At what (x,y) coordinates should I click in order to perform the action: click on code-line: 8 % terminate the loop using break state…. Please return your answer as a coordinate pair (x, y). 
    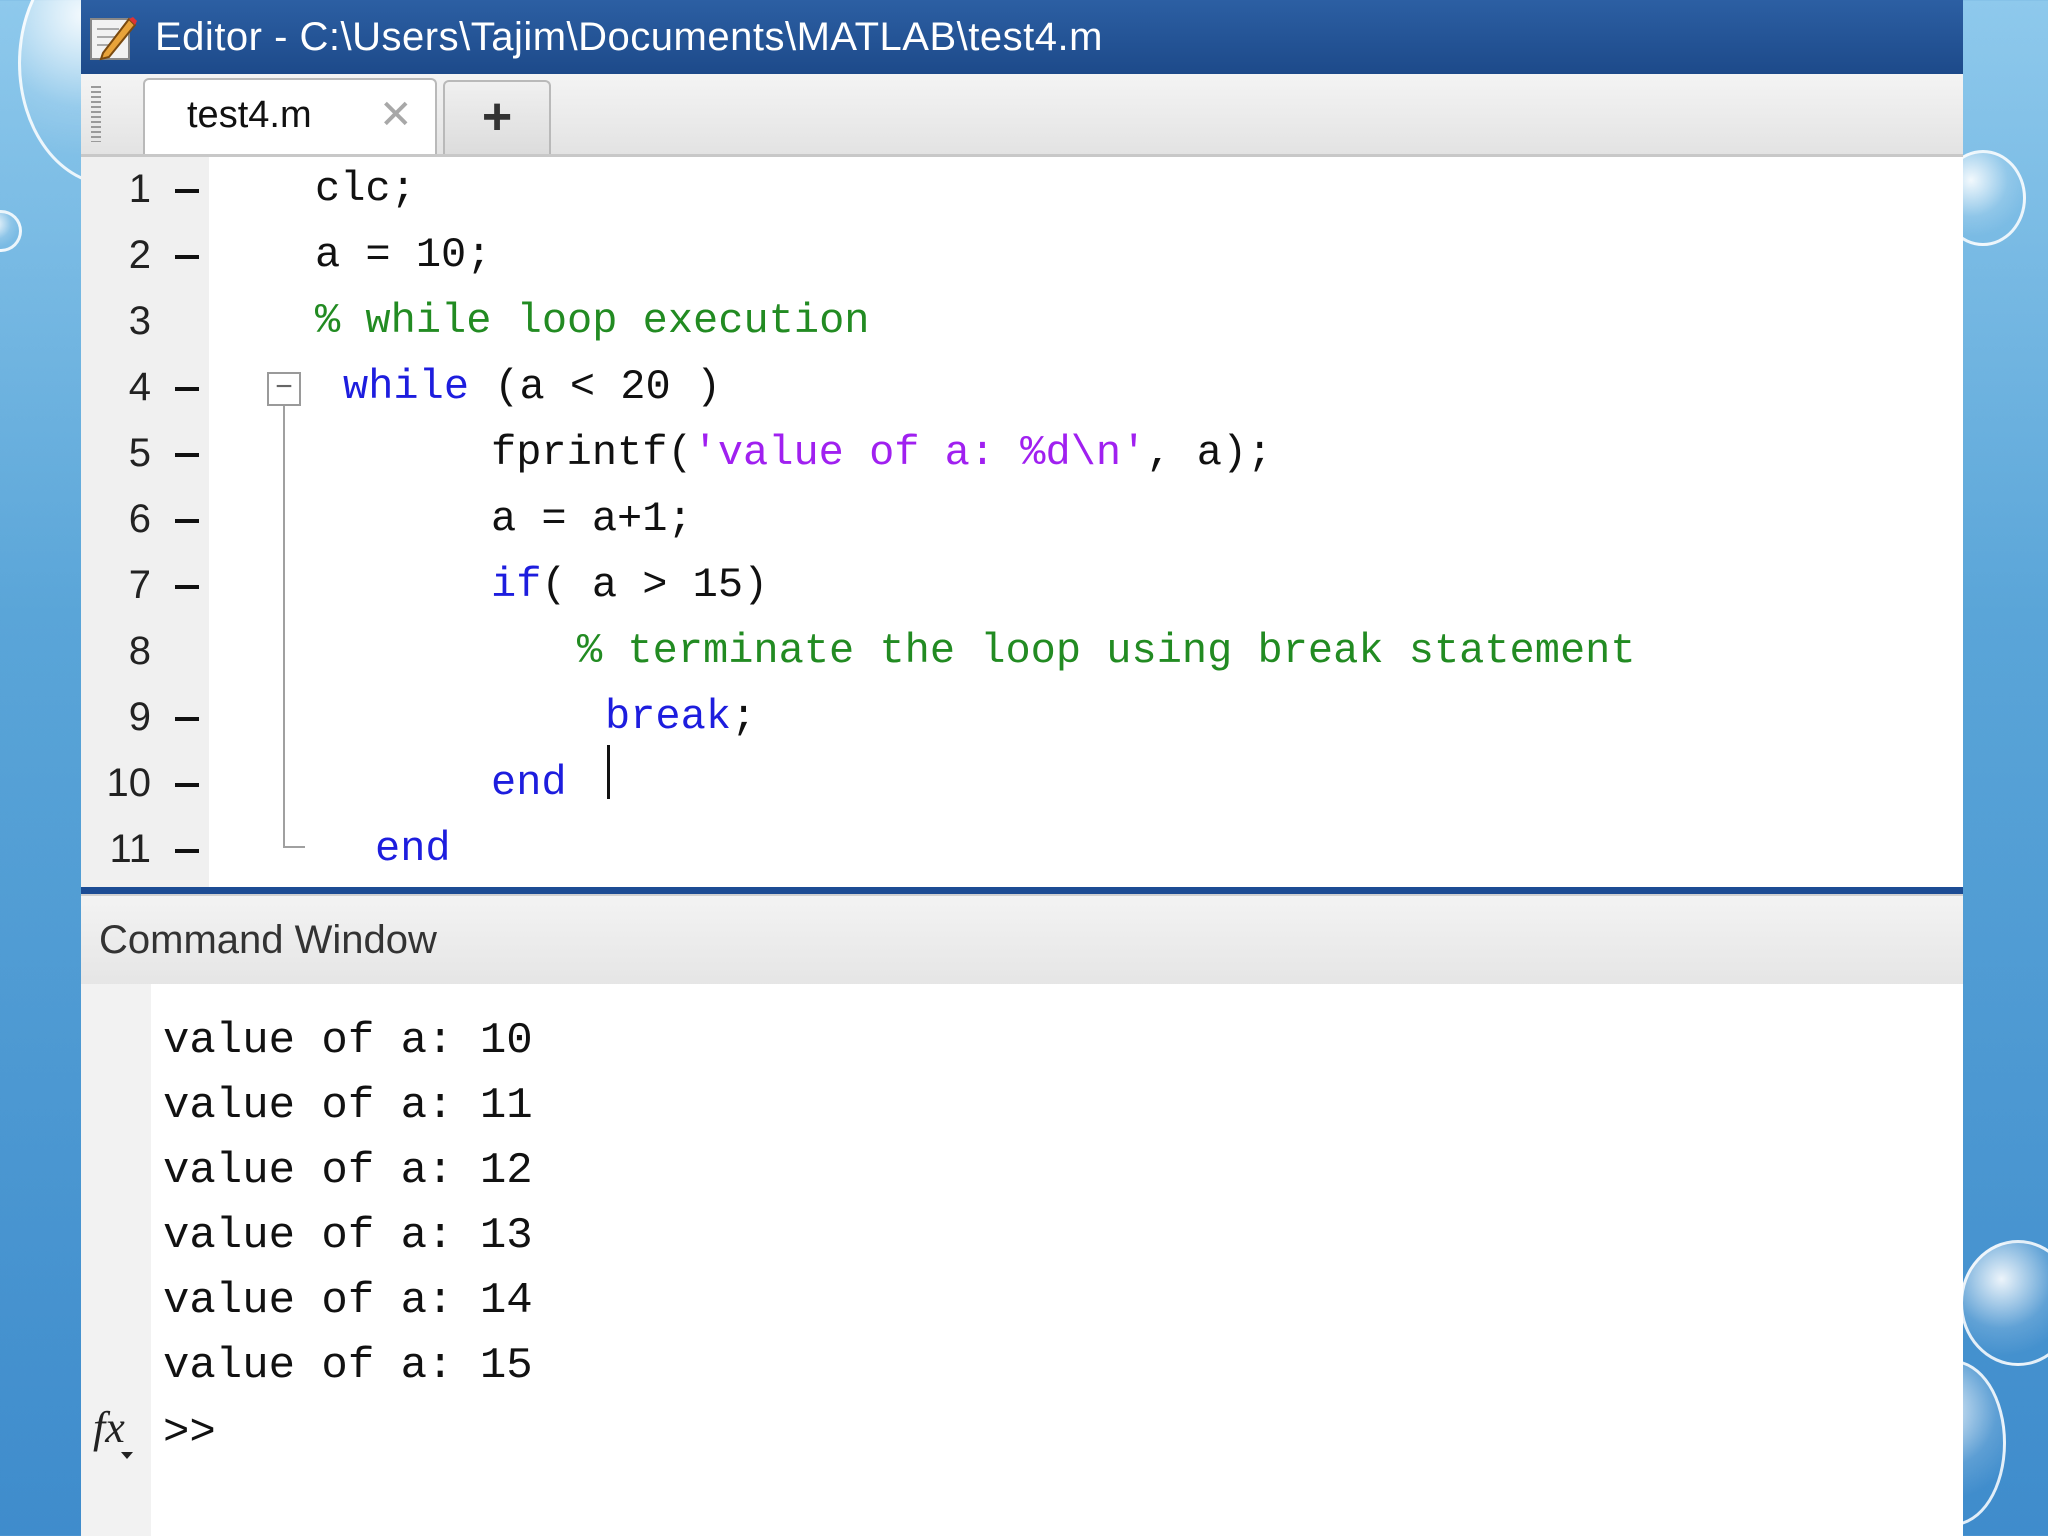
    Looking at the image, I should click on (1022, 652).